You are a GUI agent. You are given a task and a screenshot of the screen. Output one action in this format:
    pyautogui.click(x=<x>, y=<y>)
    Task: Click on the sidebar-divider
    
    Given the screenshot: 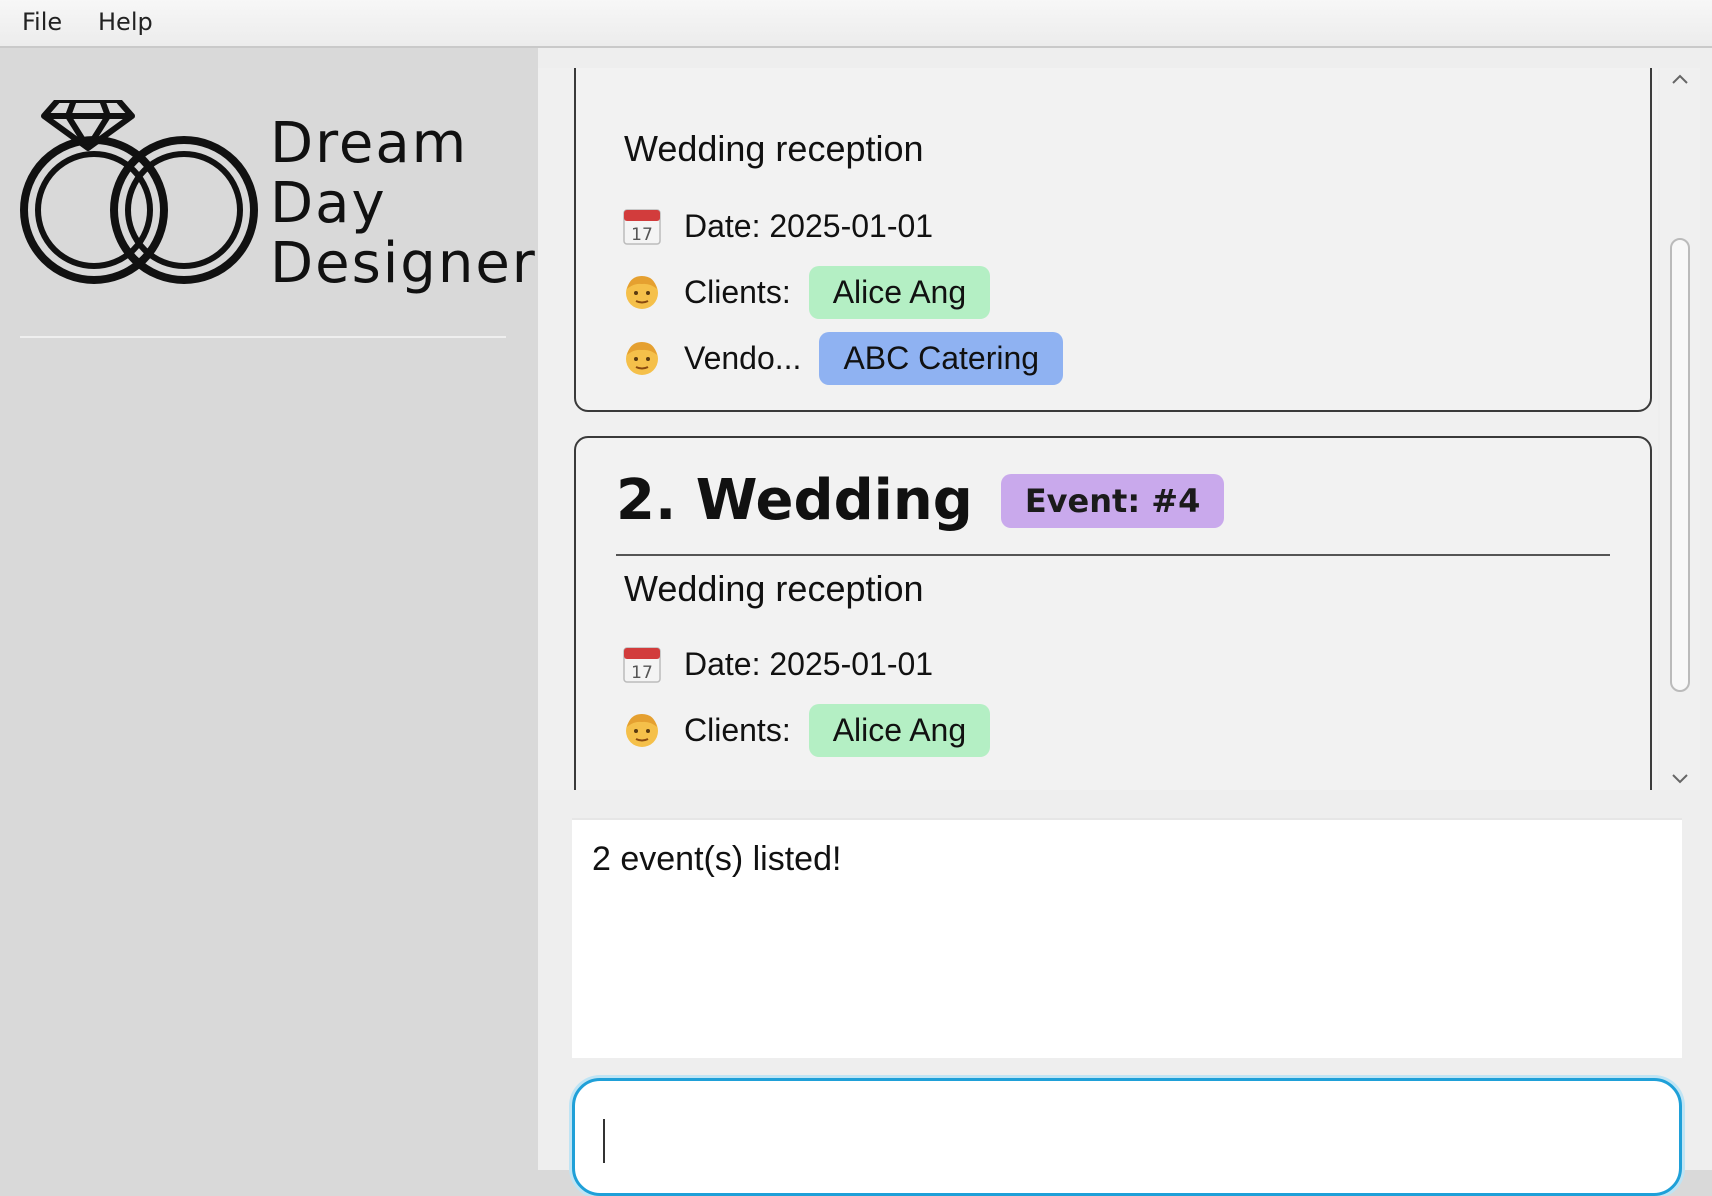 What is the action you would take?
    pyautogui.click(x=263, y=337)
    